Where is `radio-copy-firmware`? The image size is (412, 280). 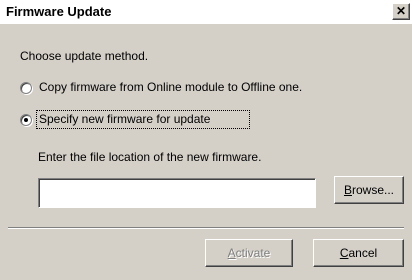 radio-copy-firmware is located at coordinates (26, 88).